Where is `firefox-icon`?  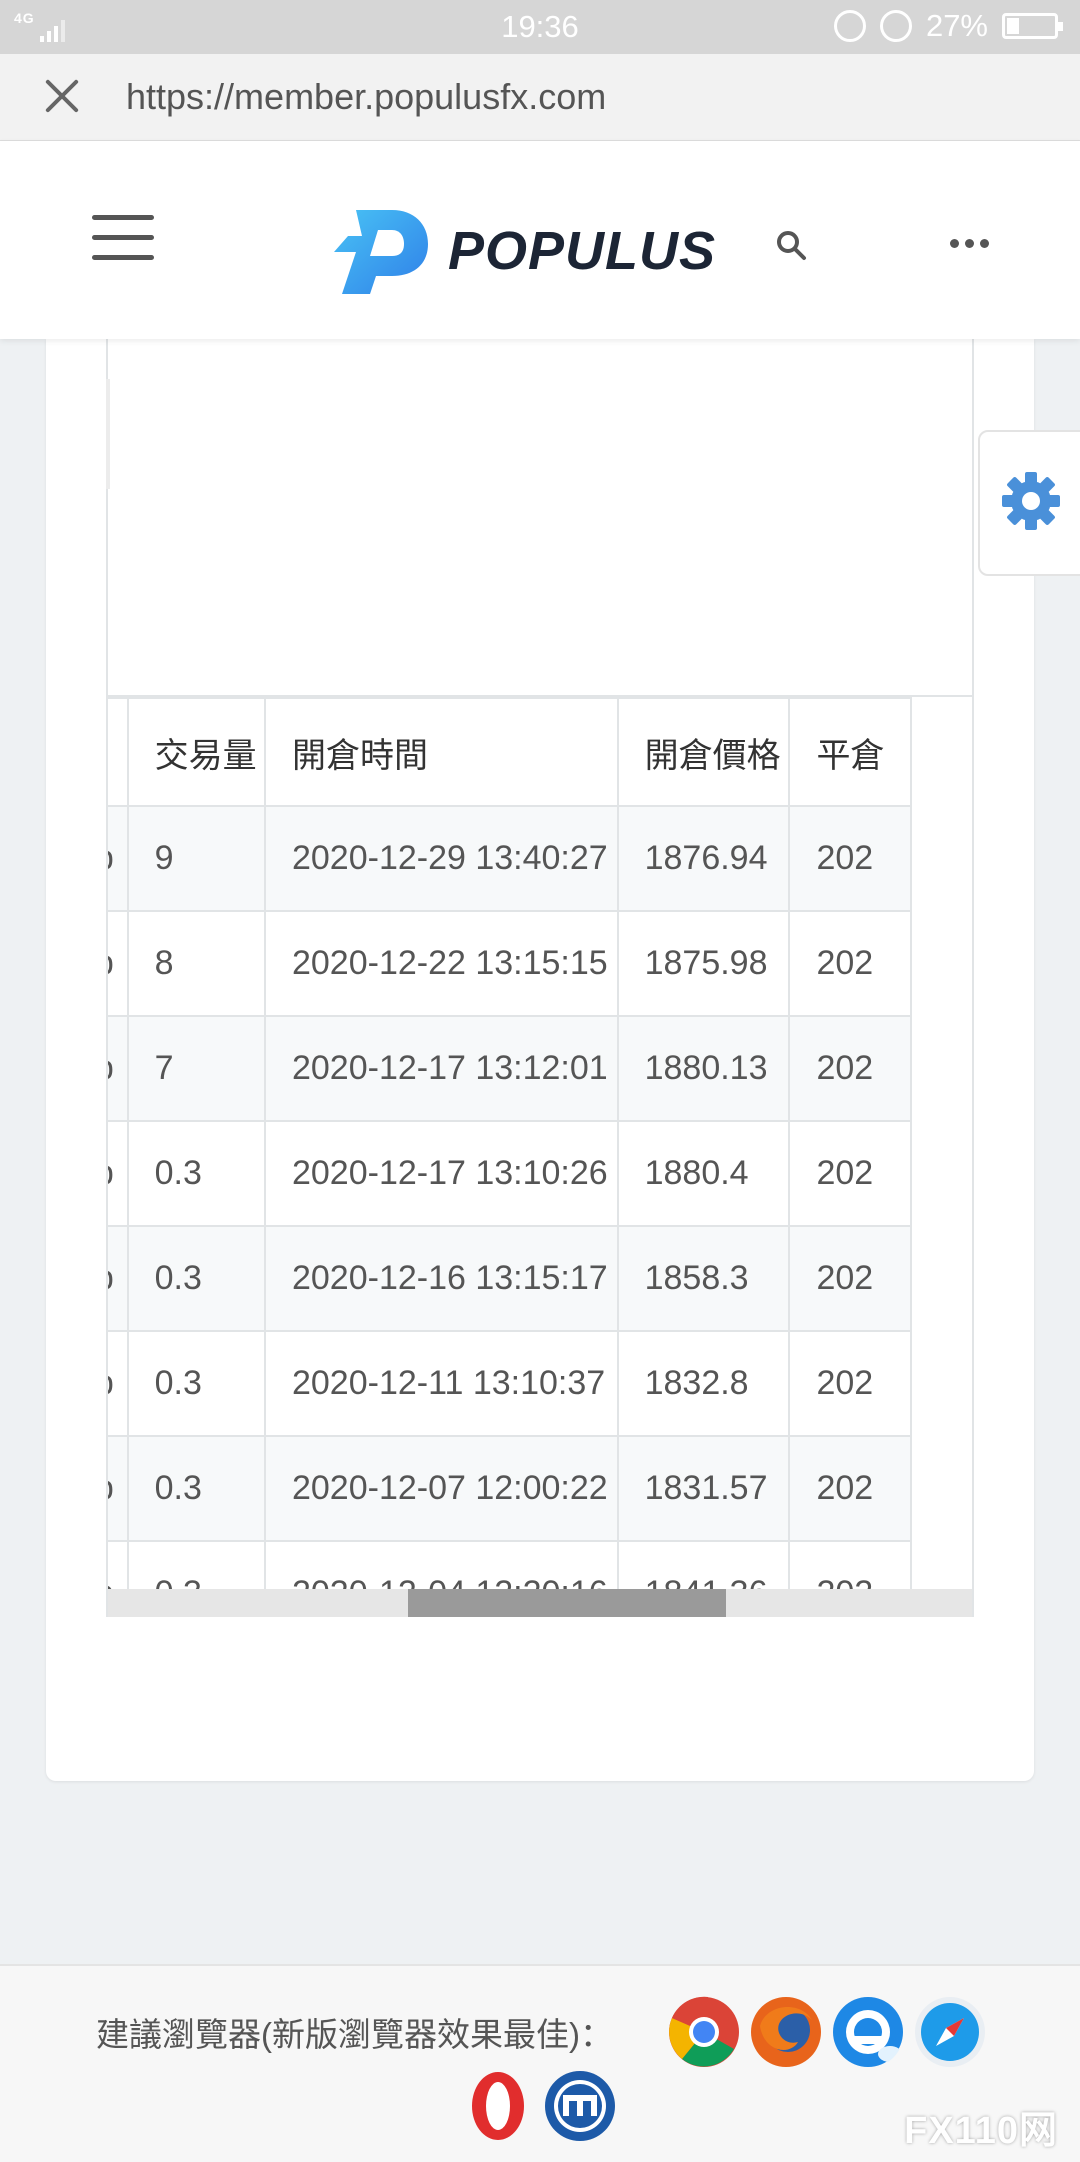
firefox-icon is located at coordinates (786, 2032).